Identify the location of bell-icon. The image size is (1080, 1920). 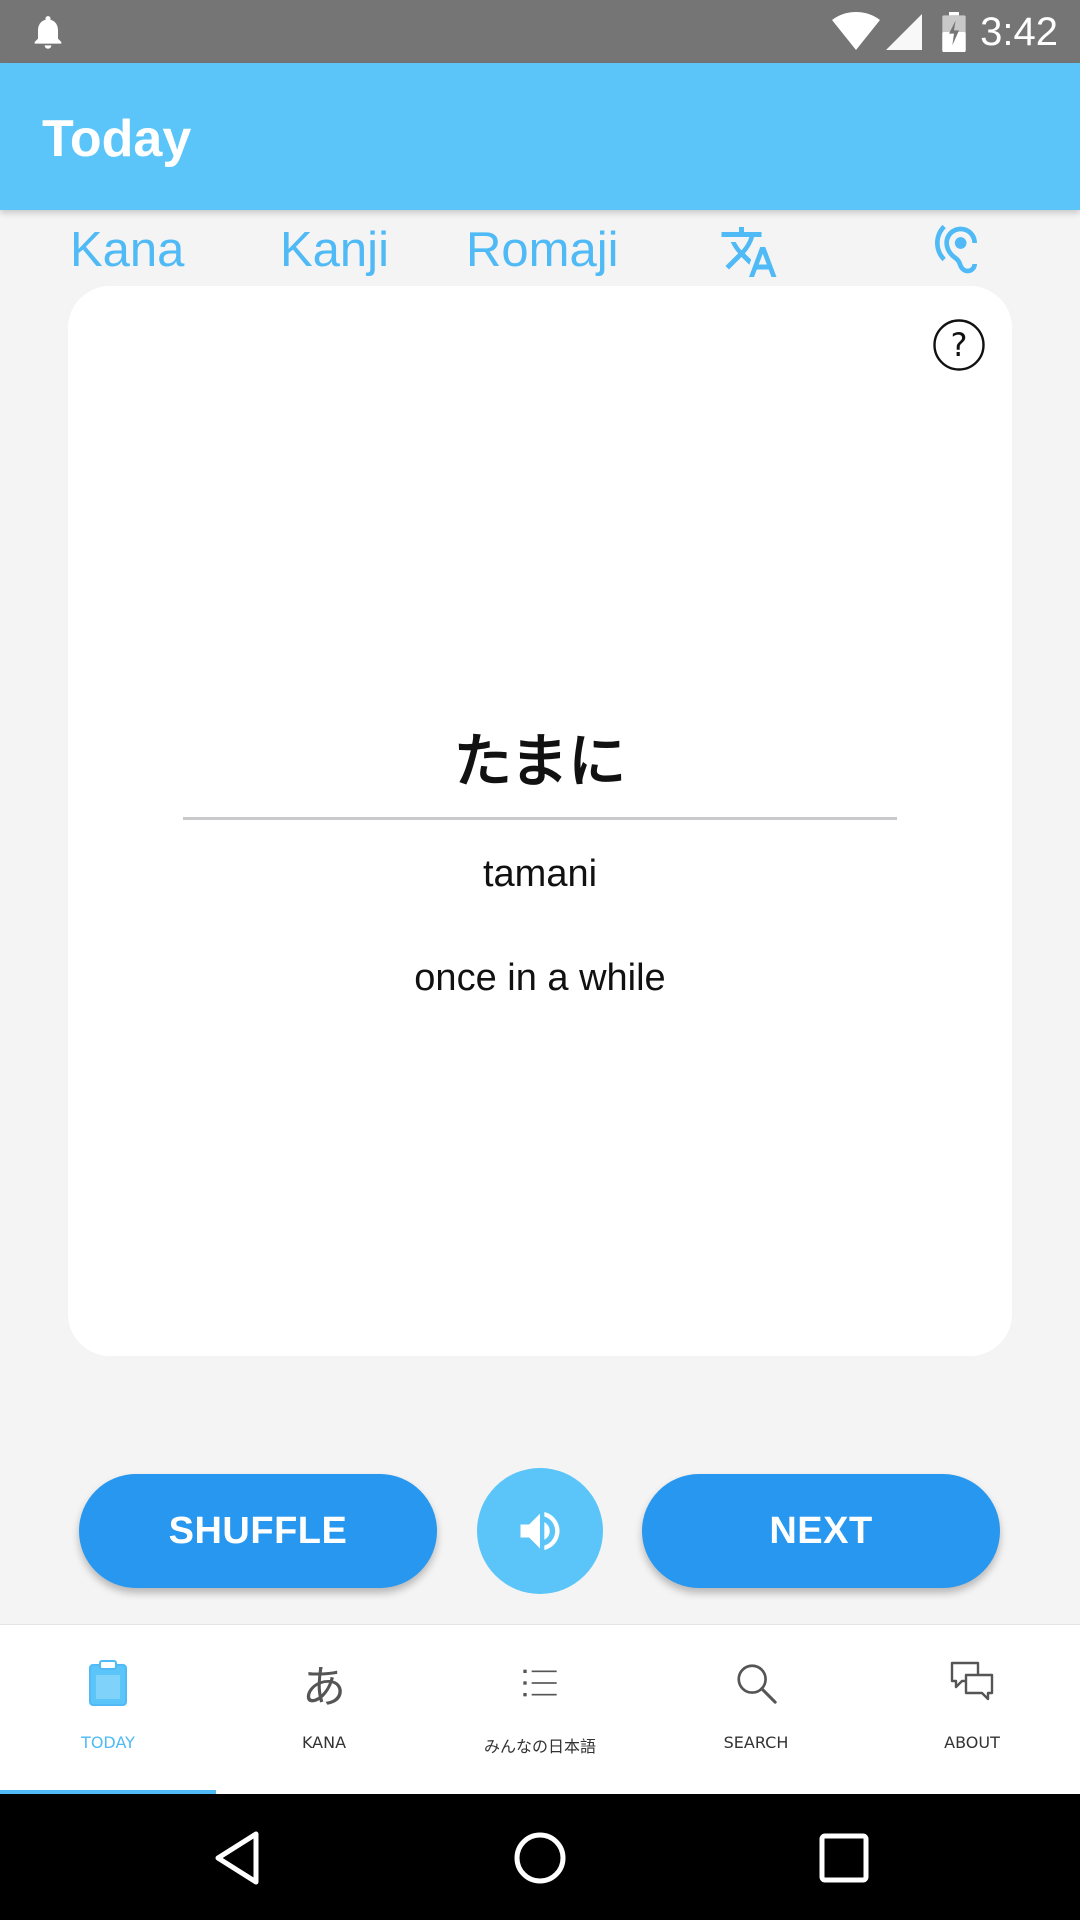
(48, 32).